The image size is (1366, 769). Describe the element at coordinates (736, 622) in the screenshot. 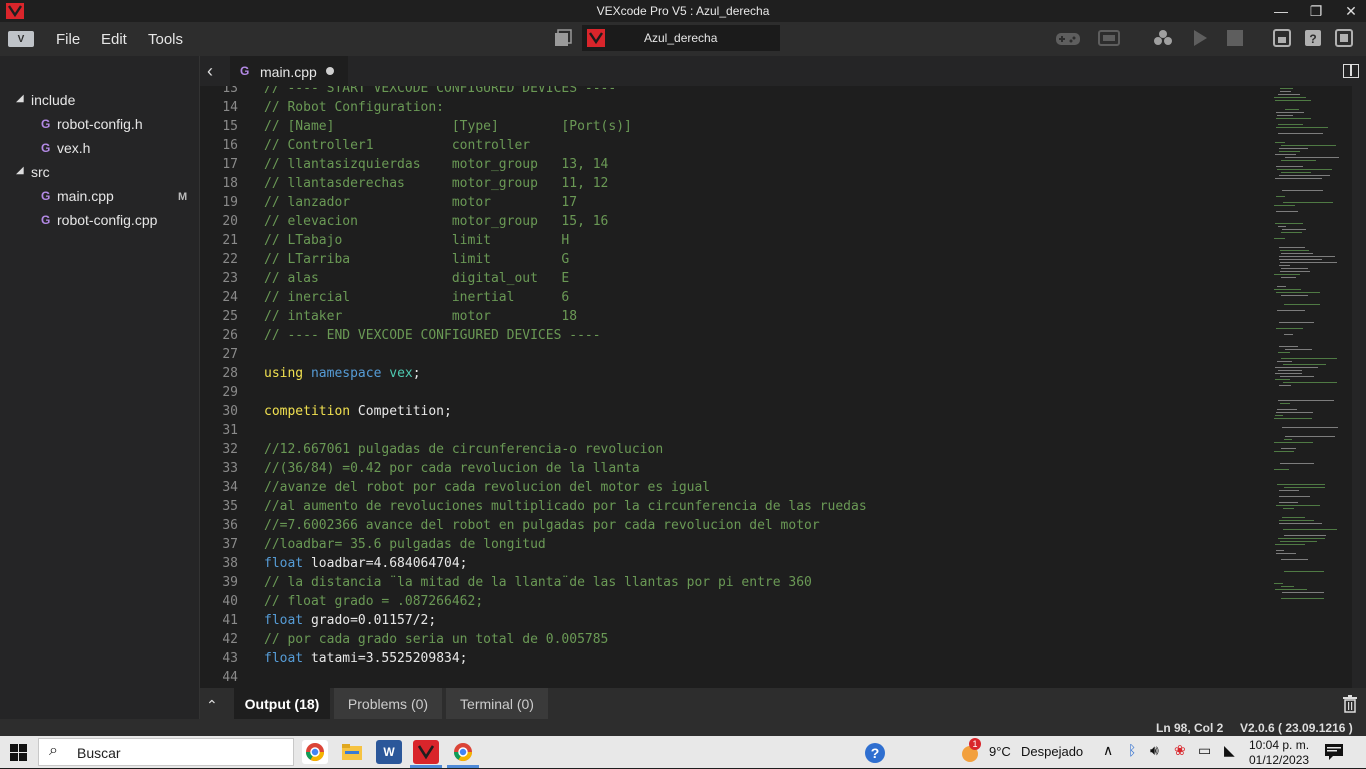

I see `code-line: 41 float grado=0.01157/2;` at that location.